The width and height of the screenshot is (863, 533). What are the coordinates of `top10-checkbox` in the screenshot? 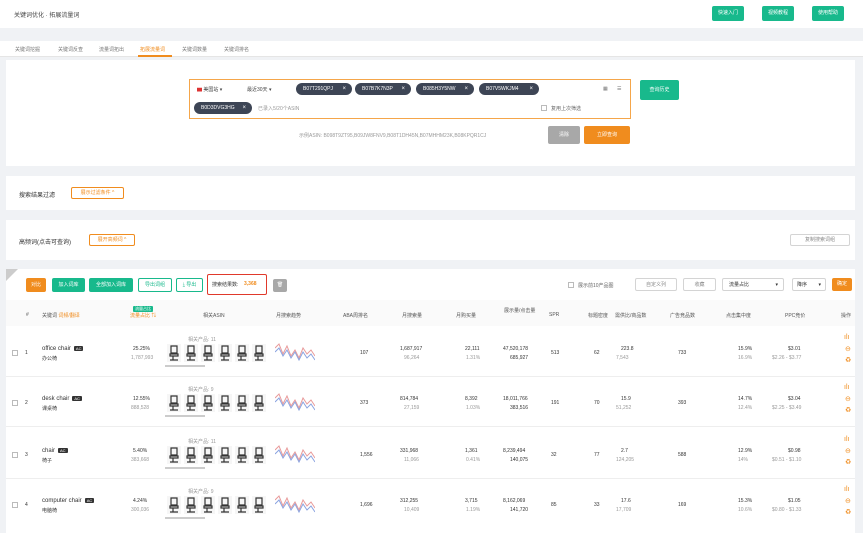 It's located at (571, 285).